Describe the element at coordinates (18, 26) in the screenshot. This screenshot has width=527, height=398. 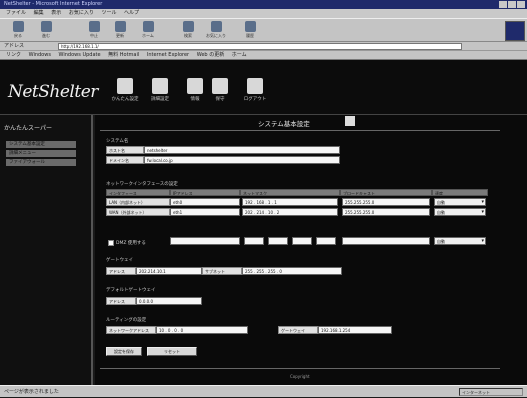
I see `back-icon` at that location.